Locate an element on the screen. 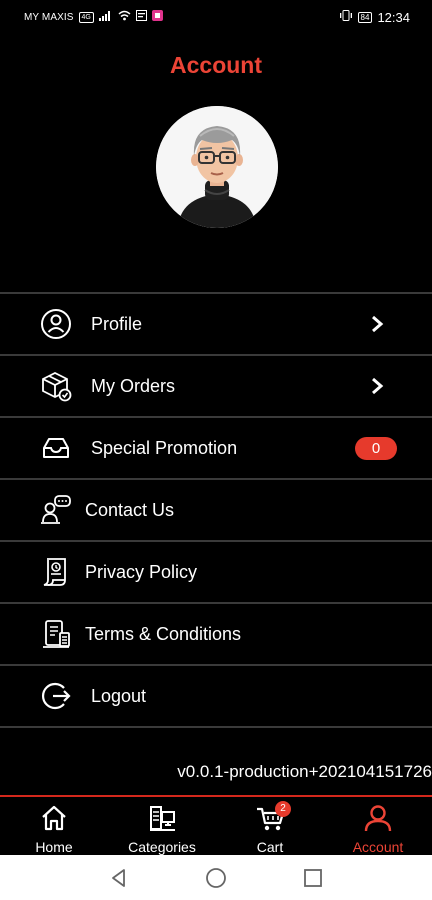 The width and height of the screenshot is (432, 900). app-notification-icon is located at coordinates (157, 17).